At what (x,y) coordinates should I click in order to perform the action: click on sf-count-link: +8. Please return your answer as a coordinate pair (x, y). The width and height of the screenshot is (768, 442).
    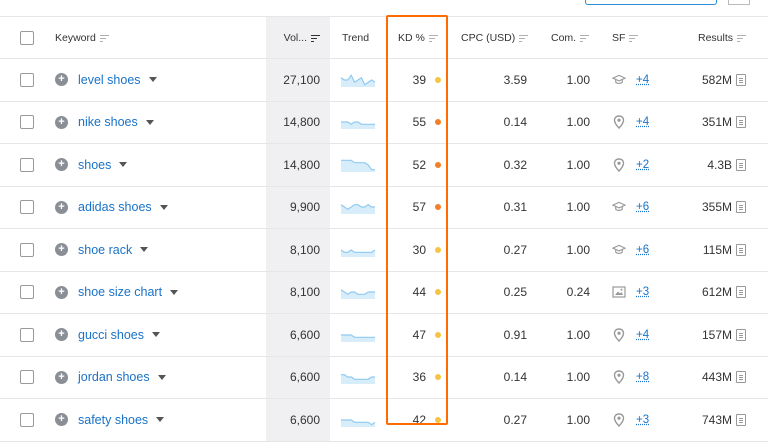
    Looking at the image, I should click on (642, 377).